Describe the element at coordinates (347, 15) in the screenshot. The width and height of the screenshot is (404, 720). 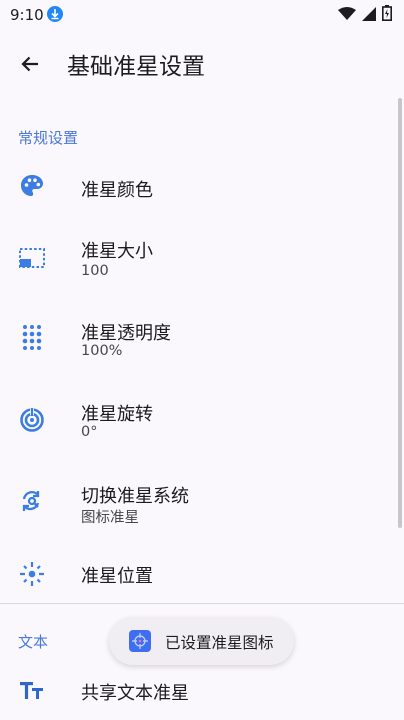
I see `wifi-icon` at that location.